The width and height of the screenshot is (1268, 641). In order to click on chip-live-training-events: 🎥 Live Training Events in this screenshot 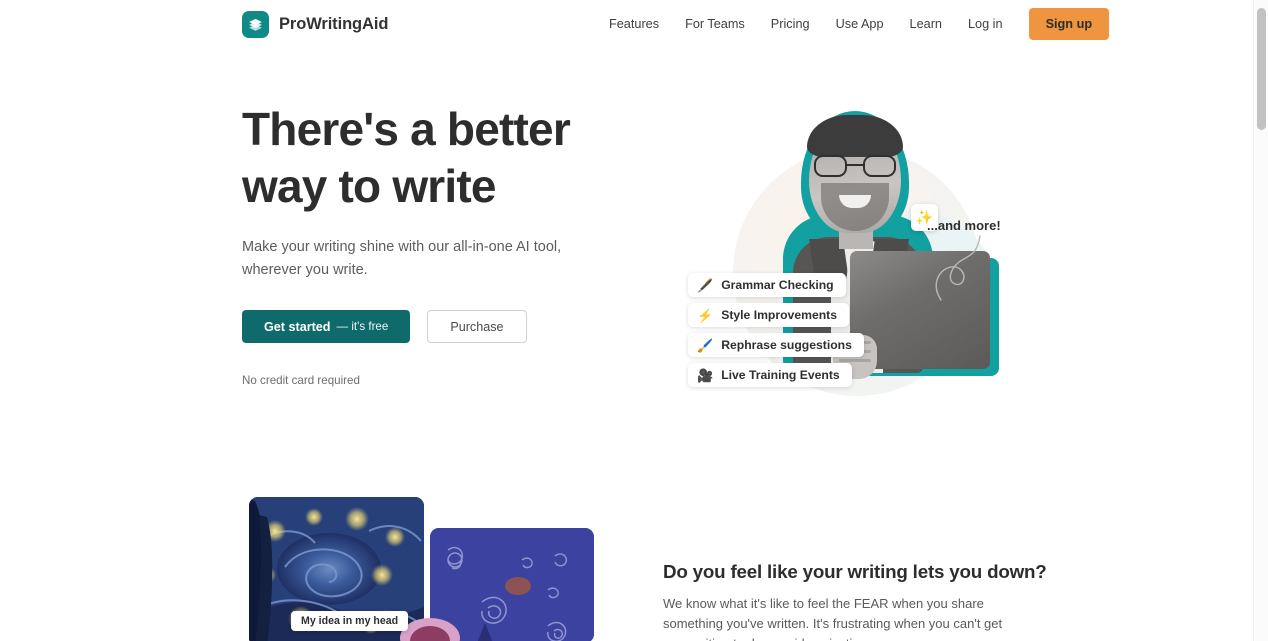, I will do `click(770, 375)`.